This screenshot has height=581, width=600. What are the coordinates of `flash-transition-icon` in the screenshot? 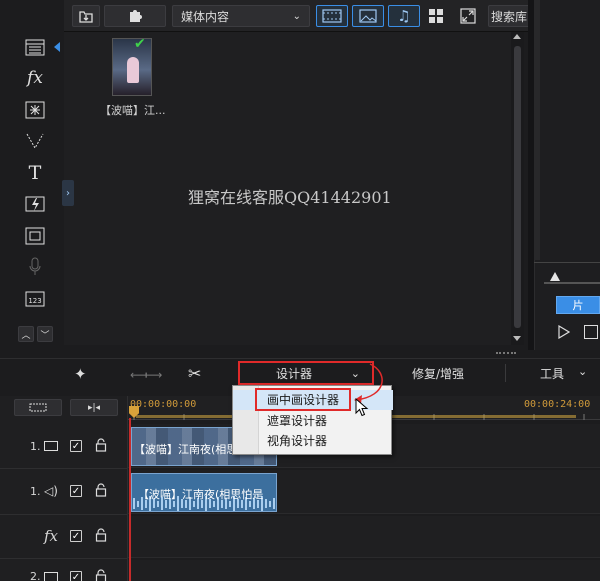 It's located at (35, 204).